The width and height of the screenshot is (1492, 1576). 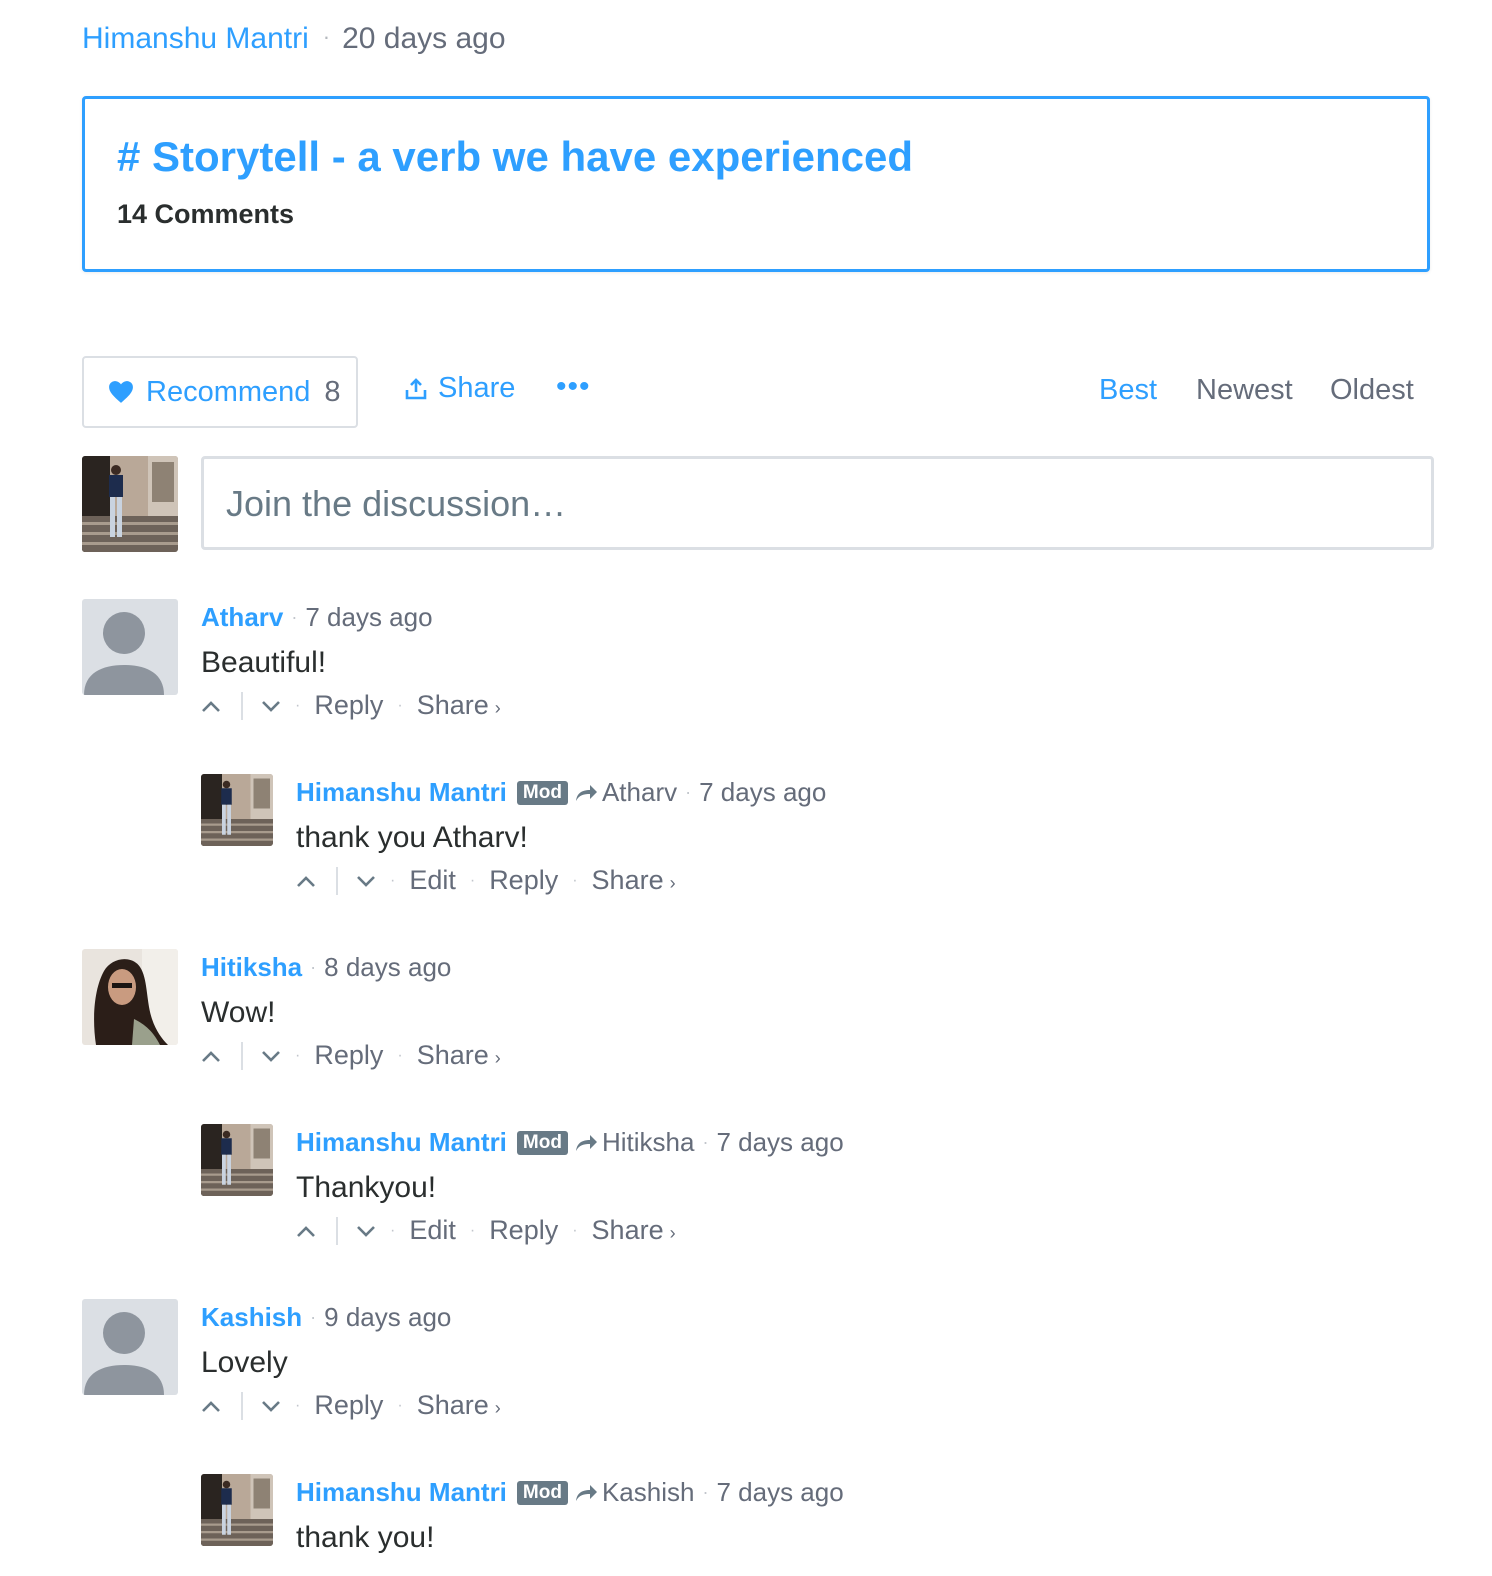 I want to click on post-time: 20 days ago, so click(x=424, y=38).